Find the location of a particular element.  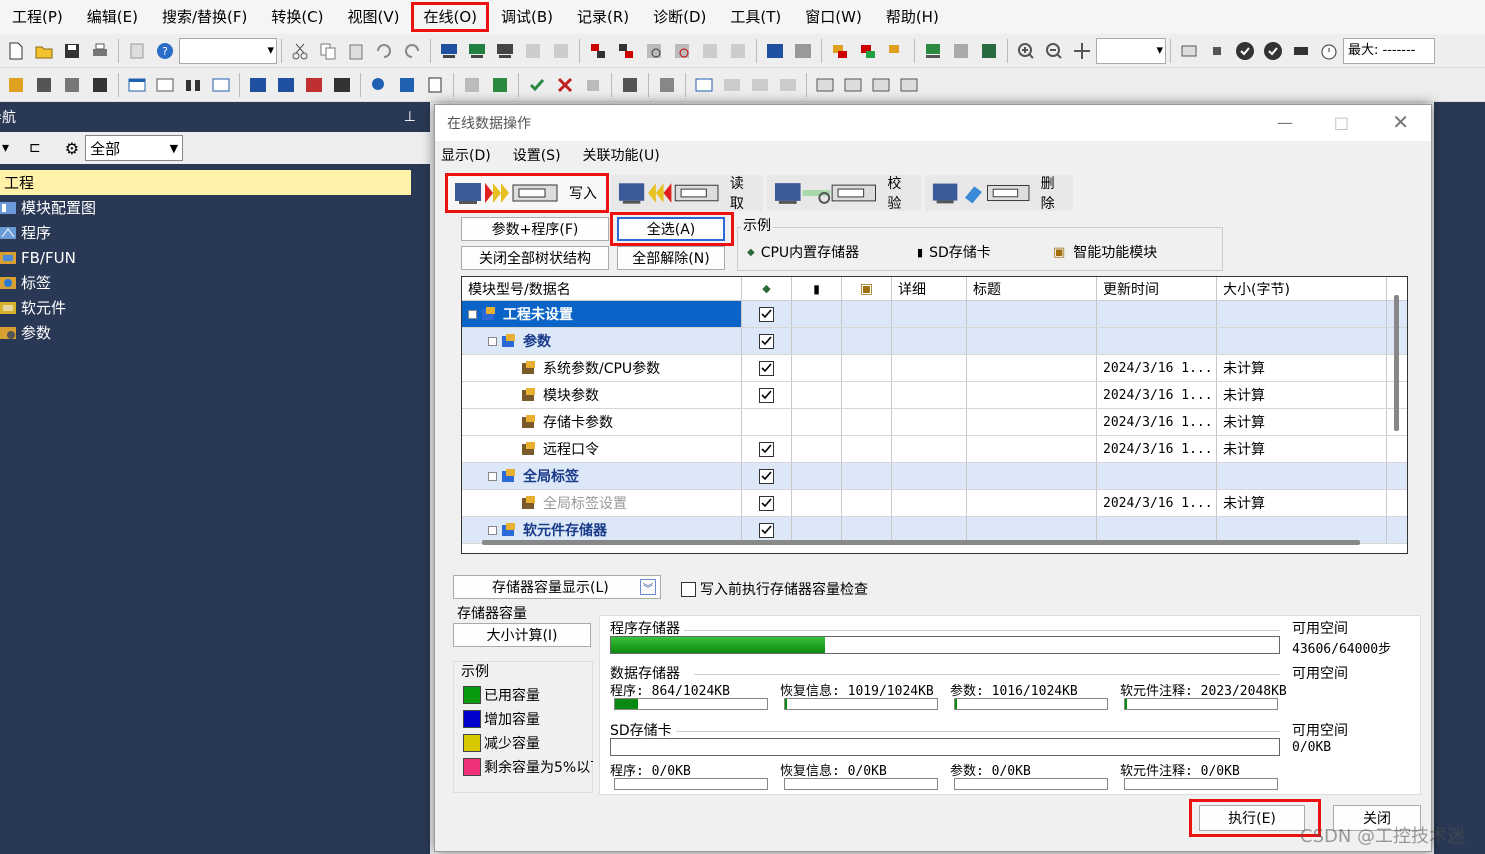

table-row: 模块参数 2024/3/16 1... 未计算 is located at coordinates (934, 395).